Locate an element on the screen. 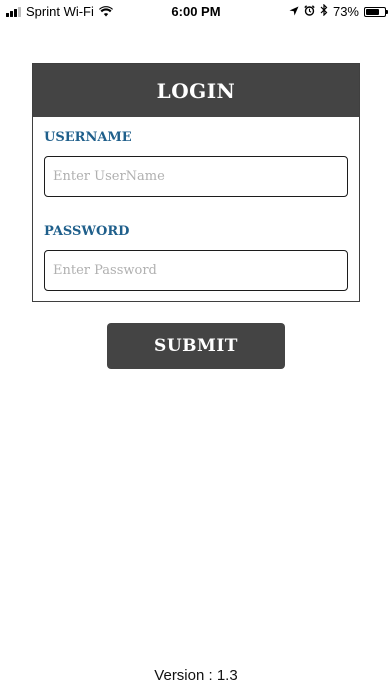 This screenshot has width=392, height=696. status-bar: Sprint Wi-Fi 6:00 PM 73% is located at coordinates (196, 11).